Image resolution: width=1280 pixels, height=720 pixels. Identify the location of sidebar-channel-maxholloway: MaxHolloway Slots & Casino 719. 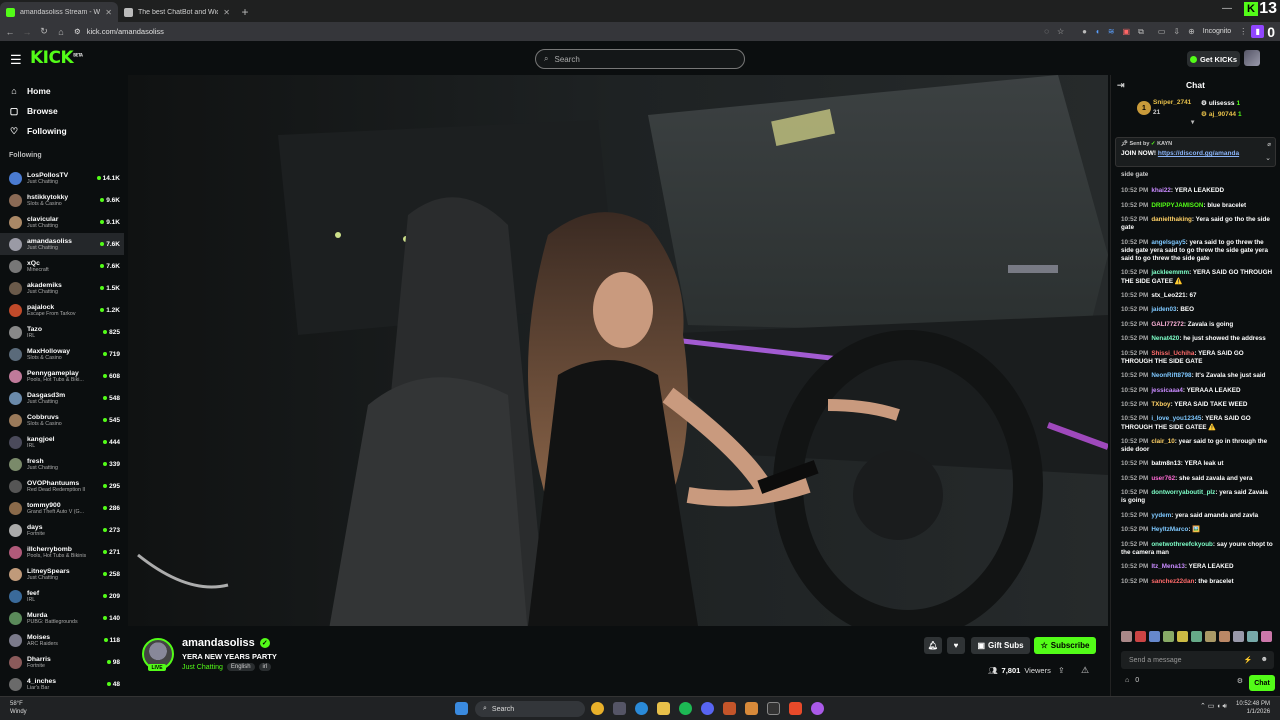
(62, 354).